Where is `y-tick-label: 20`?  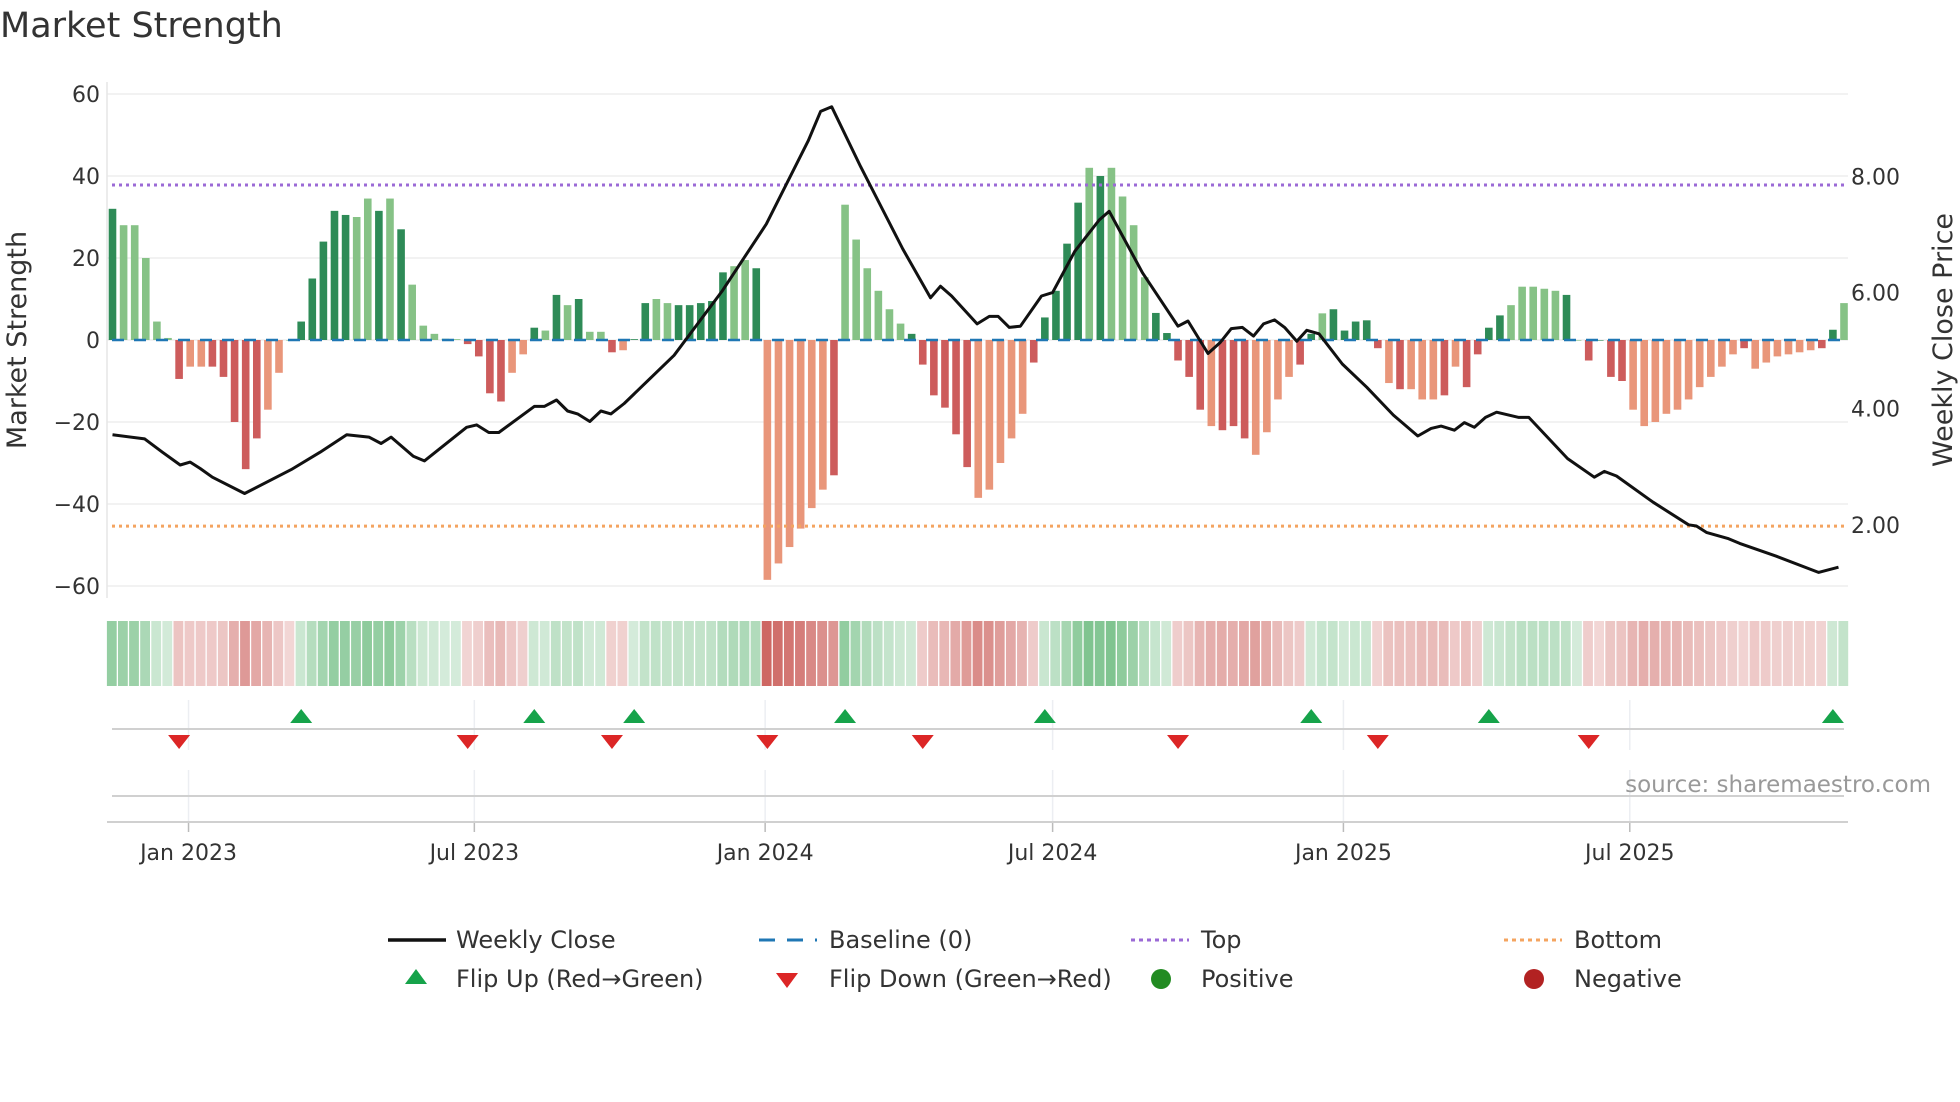
y-tick-label: 20 is located at coordinates (86, 259).